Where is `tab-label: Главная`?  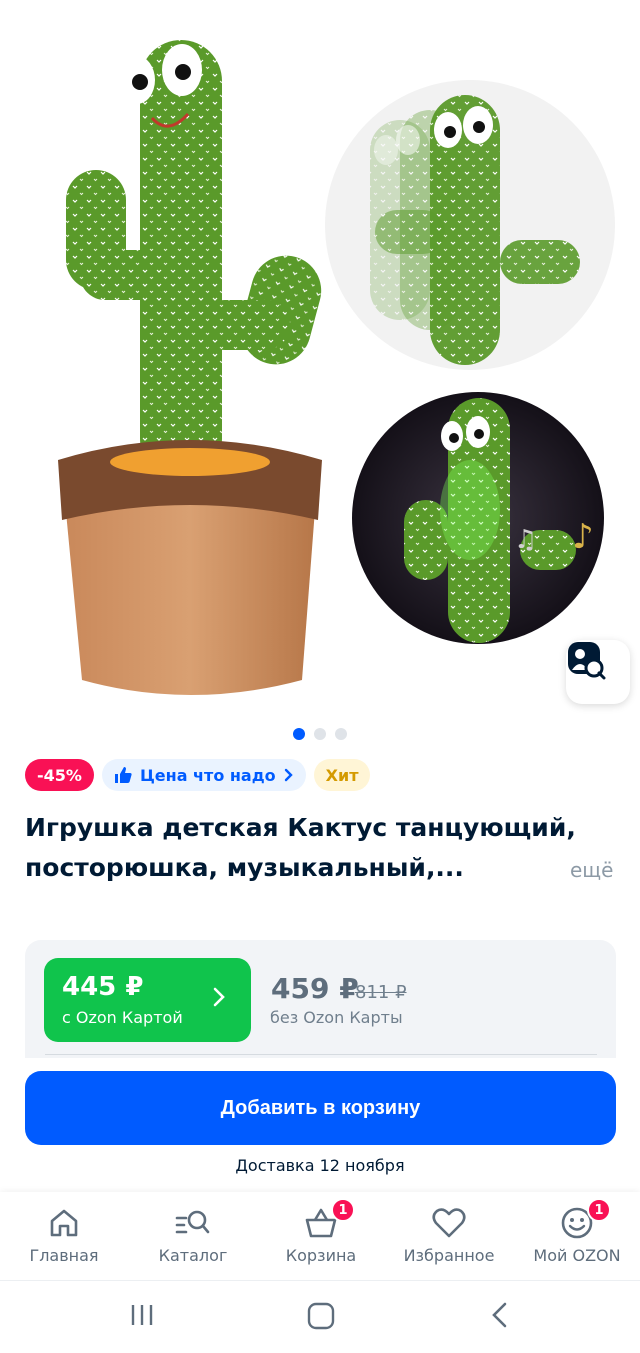
tab-label: Главная is located at coordinates (64, 1255).